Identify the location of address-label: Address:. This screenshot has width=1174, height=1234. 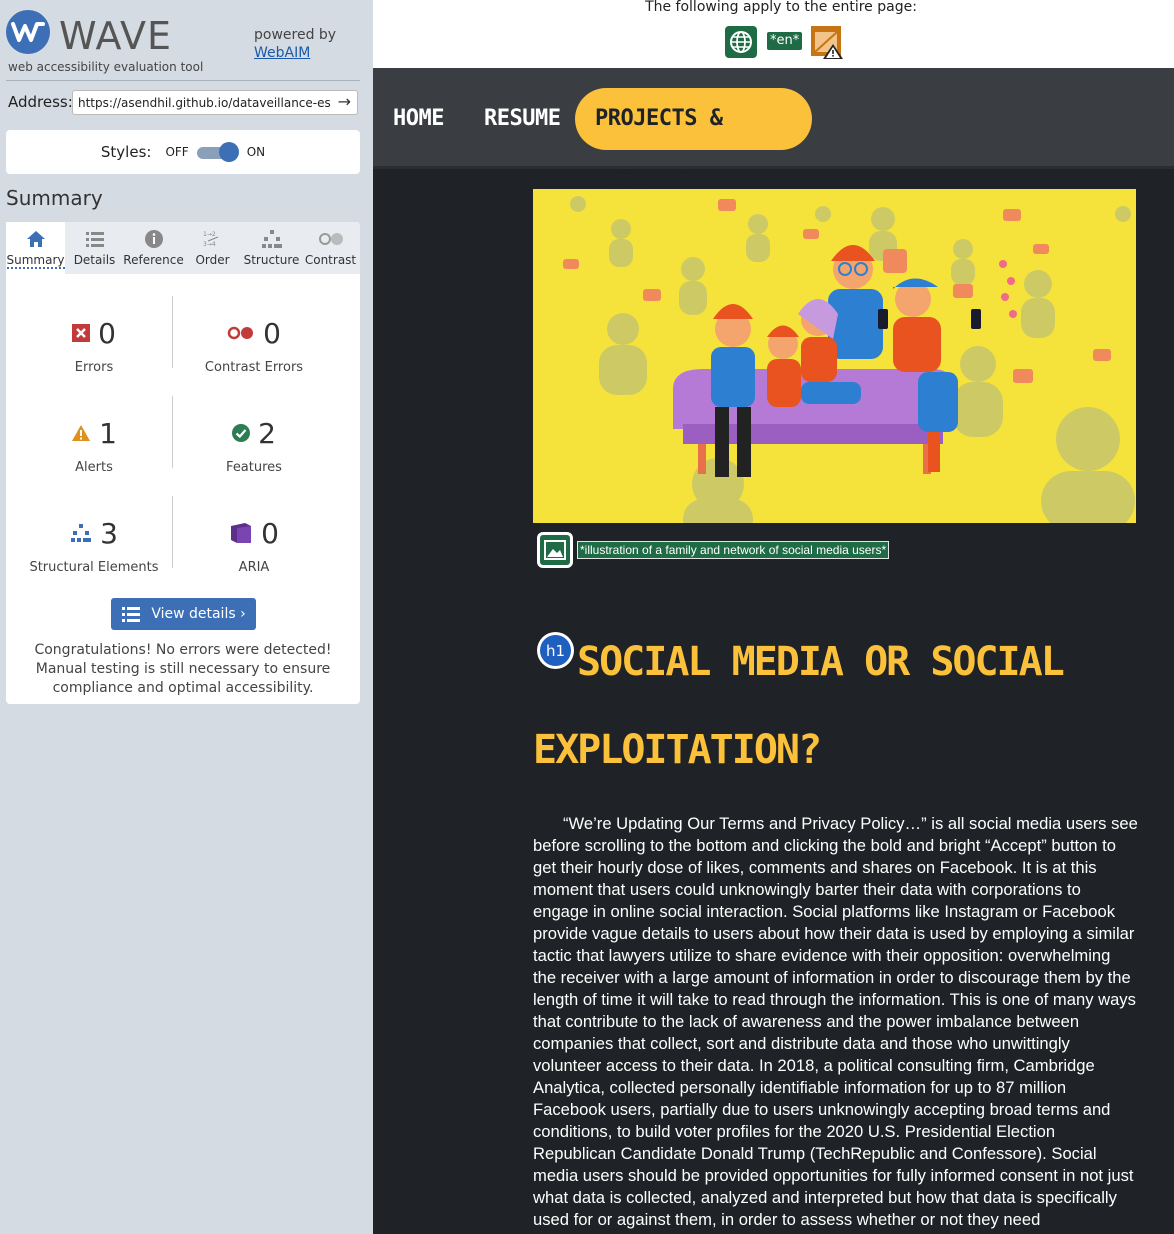
(40, 102).